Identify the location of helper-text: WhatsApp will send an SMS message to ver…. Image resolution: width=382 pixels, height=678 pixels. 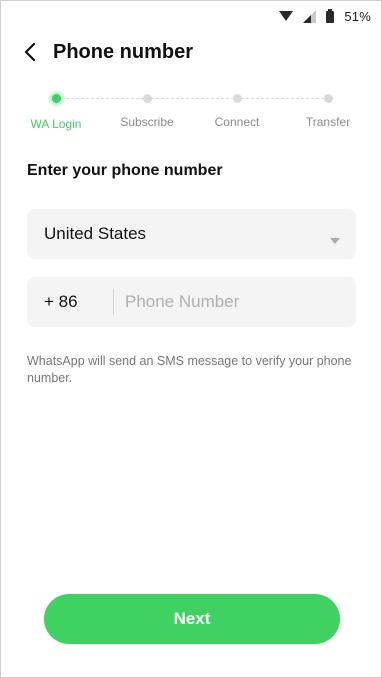
(189, 369).